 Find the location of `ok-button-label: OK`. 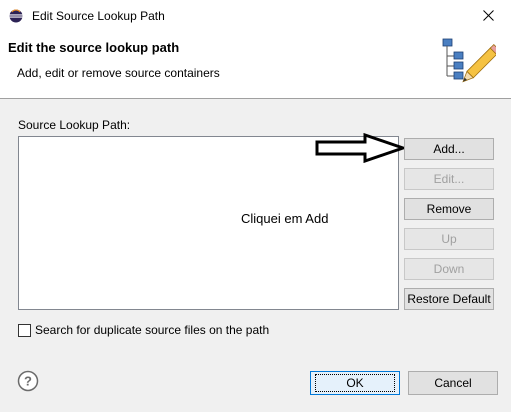

ok-button-label: OK is located at coordinates (355, 383).